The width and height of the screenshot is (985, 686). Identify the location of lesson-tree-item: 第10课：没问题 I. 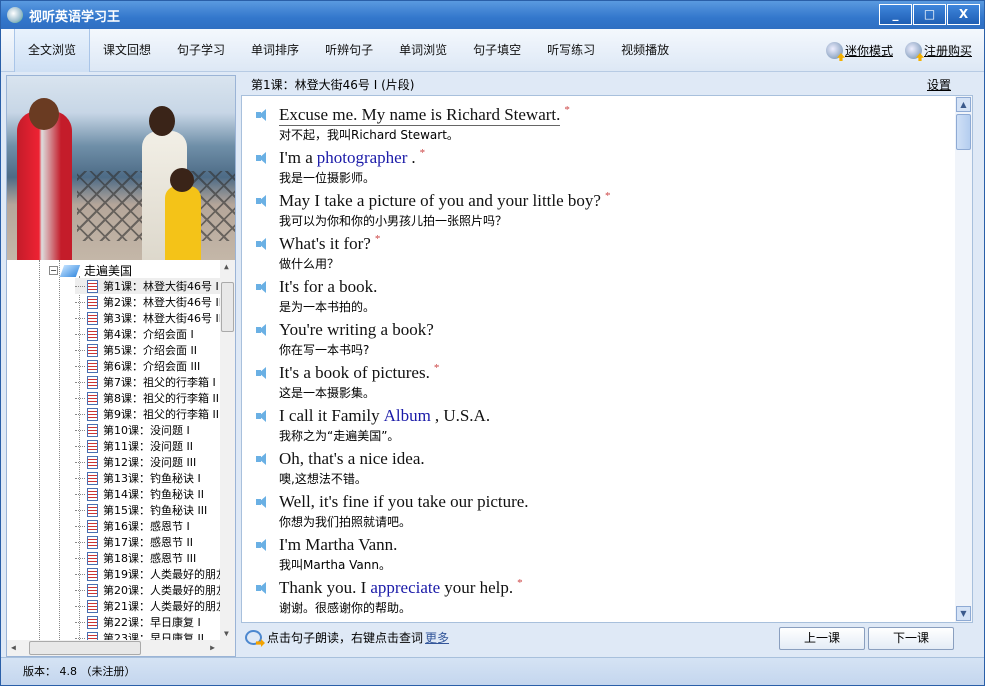
(148, 430).